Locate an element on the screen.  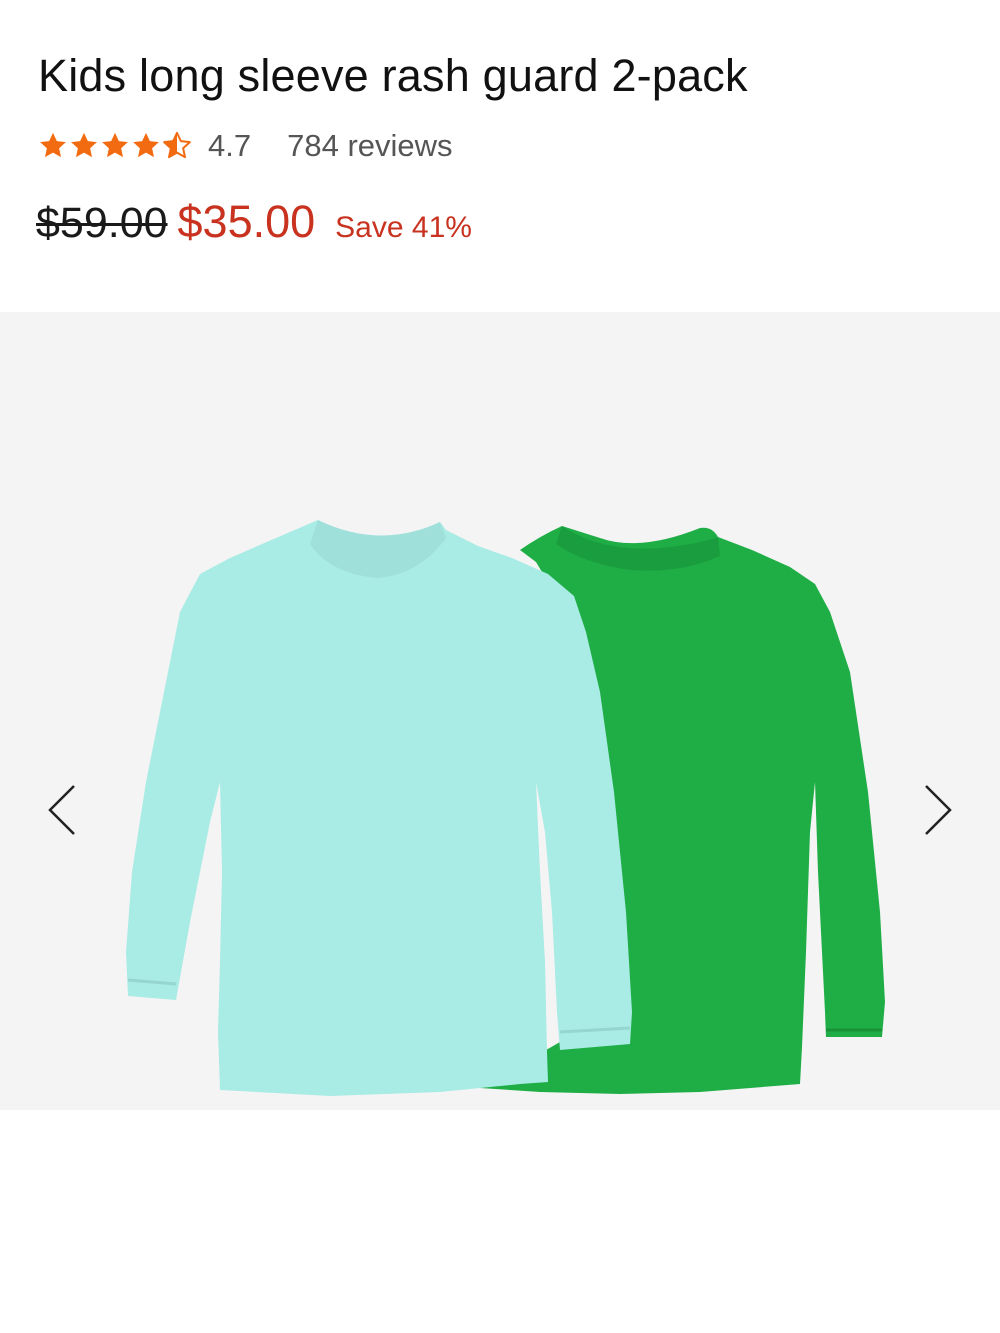
previous-image-button is located at coordinates (62, 810).